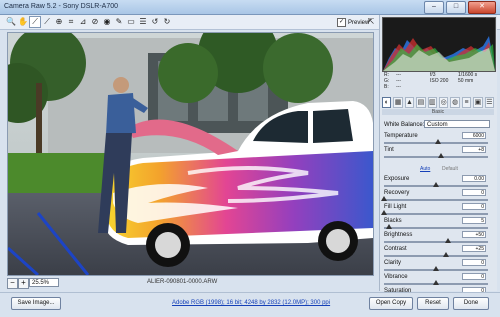  What do you see at coordinates (182, 282) in the screenshot?
I see `file-name: ALIER-090801-0000.ARW` at bounding box center [182, 282].